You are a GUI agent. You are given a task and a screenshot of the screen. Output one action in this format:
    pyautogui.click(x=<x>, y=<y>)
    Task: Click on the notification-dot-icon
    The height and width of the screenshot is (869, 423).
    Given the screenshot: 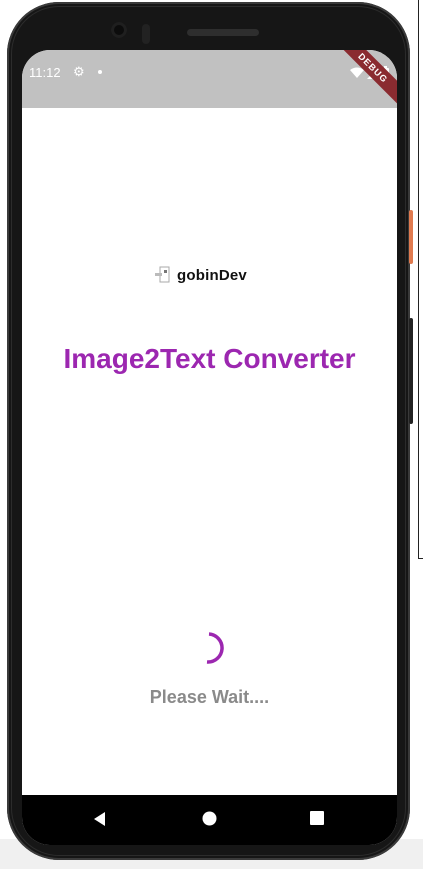 What is the action you would take?
    pyautogui.click(x=100, y=72)
    